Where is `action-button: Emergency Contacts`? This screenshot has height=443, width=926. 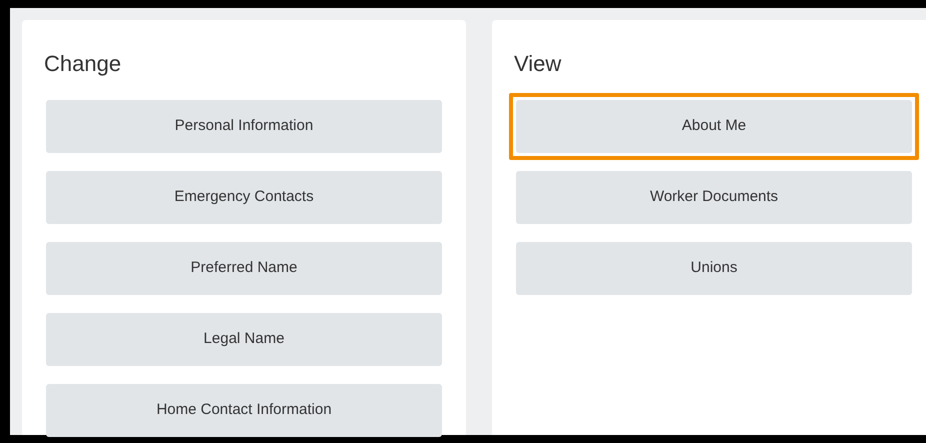
action-button: Emergency Contacts is located at coordinates (244, 197).